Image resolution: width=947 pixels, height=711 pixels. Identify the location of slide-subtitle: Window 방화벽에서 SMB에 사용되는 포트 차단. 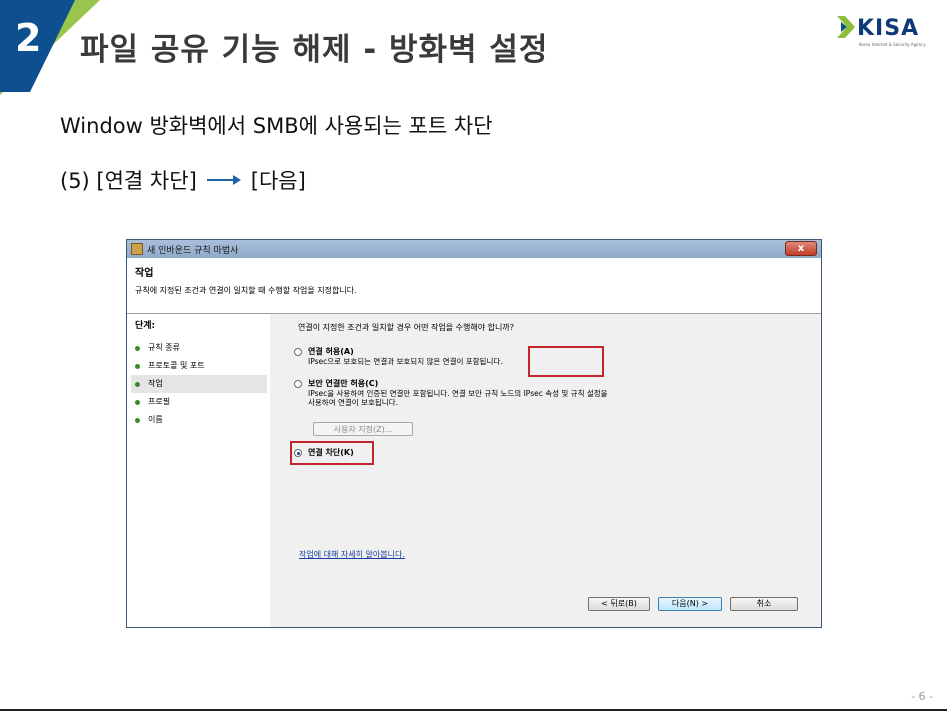
(276, 126).